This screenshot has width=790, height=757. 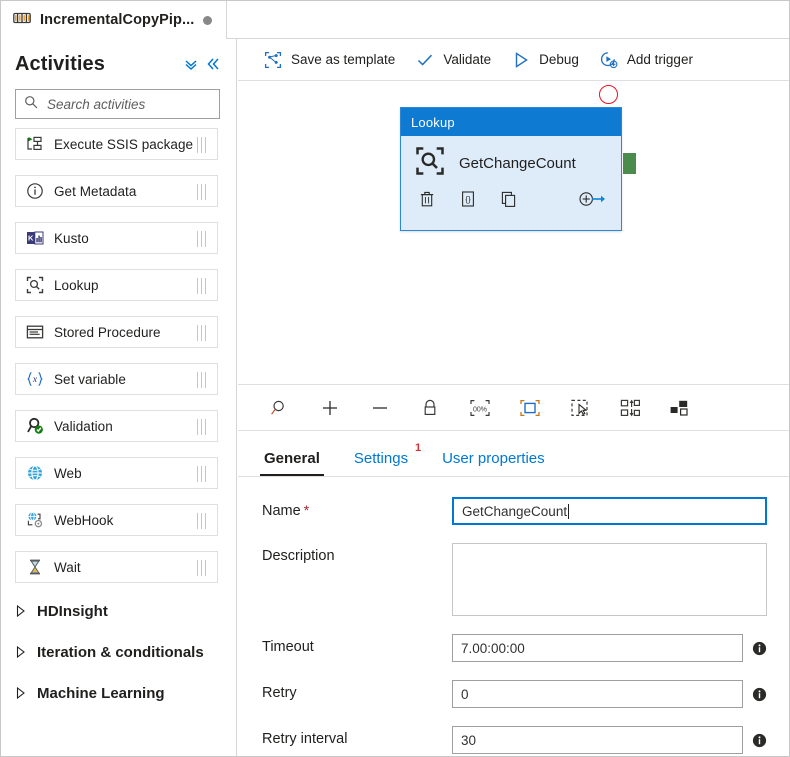 I want to click on plus-icon, so click(x=330, y=408).